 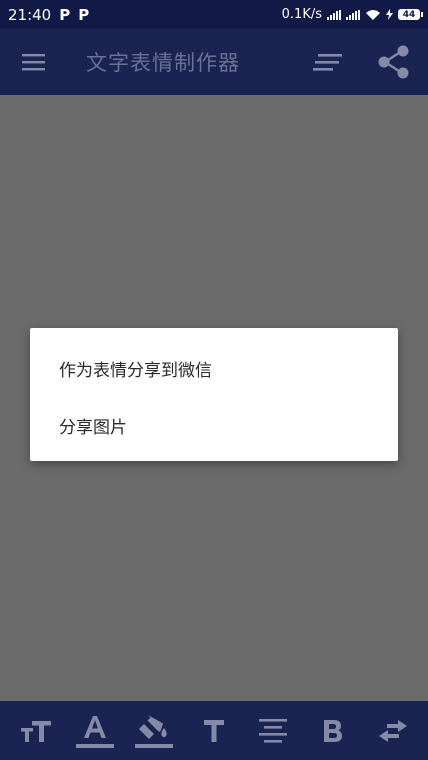 What do you see at coordinates (328, 62) in the screenshot?
I see `text-align-icon` at bounding box center [328, 62].